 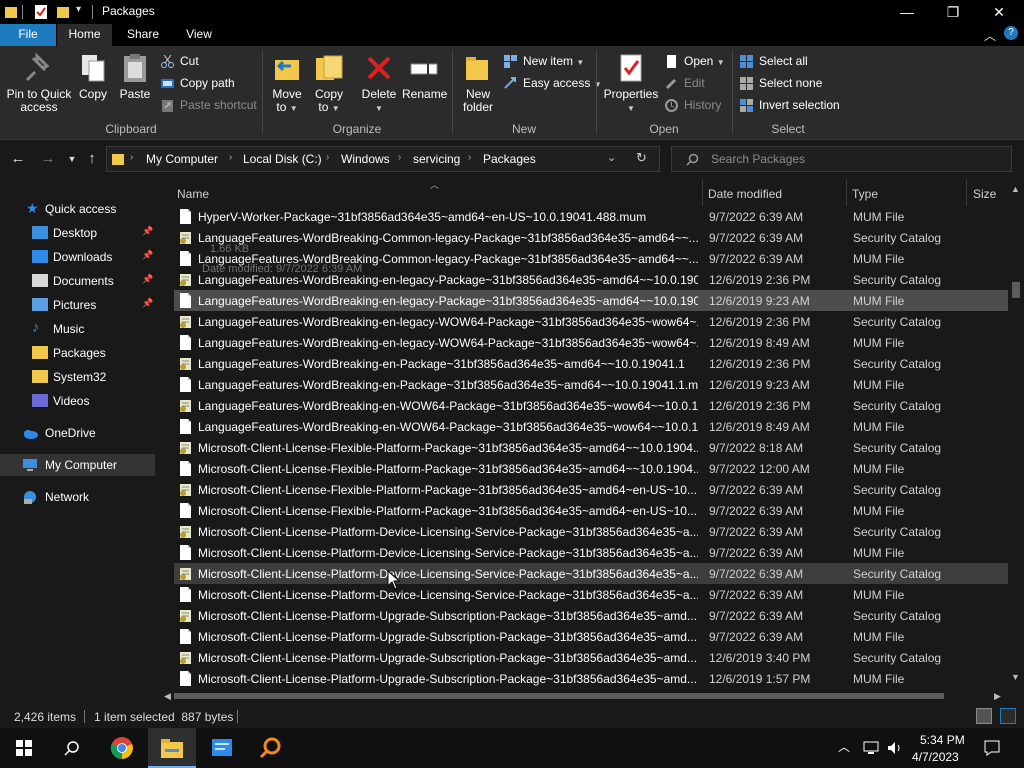 What do you see at coordinates (865, 194) in the screenshot?
I see `column-type: Type` at bounding box center [865, 194].